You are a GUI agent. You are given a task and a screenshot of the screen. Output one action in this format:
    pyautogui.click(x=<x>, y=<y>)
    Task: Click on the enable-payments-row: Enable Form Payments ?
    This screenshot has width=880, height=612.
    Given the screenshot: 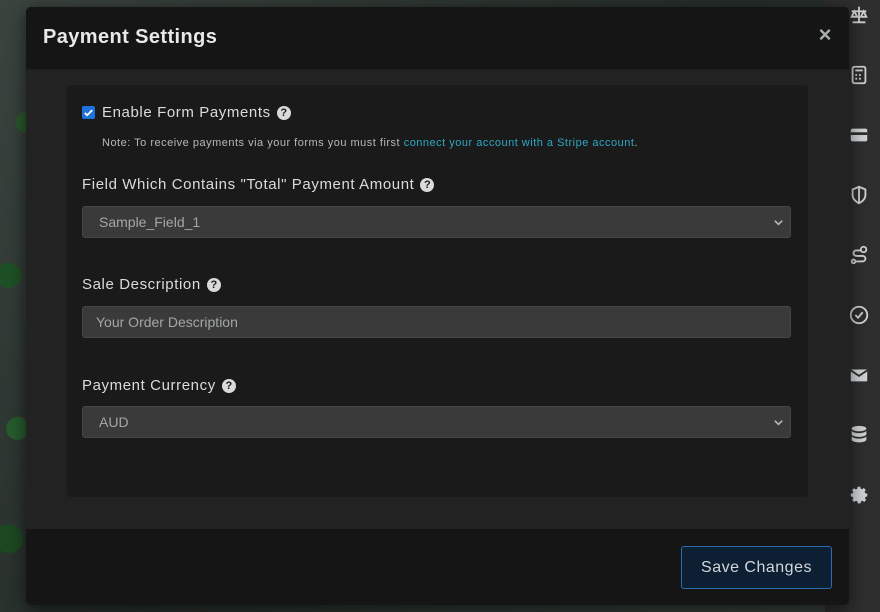 What is the action you would take?
    pyautogui.click(x=186, y=112)
    